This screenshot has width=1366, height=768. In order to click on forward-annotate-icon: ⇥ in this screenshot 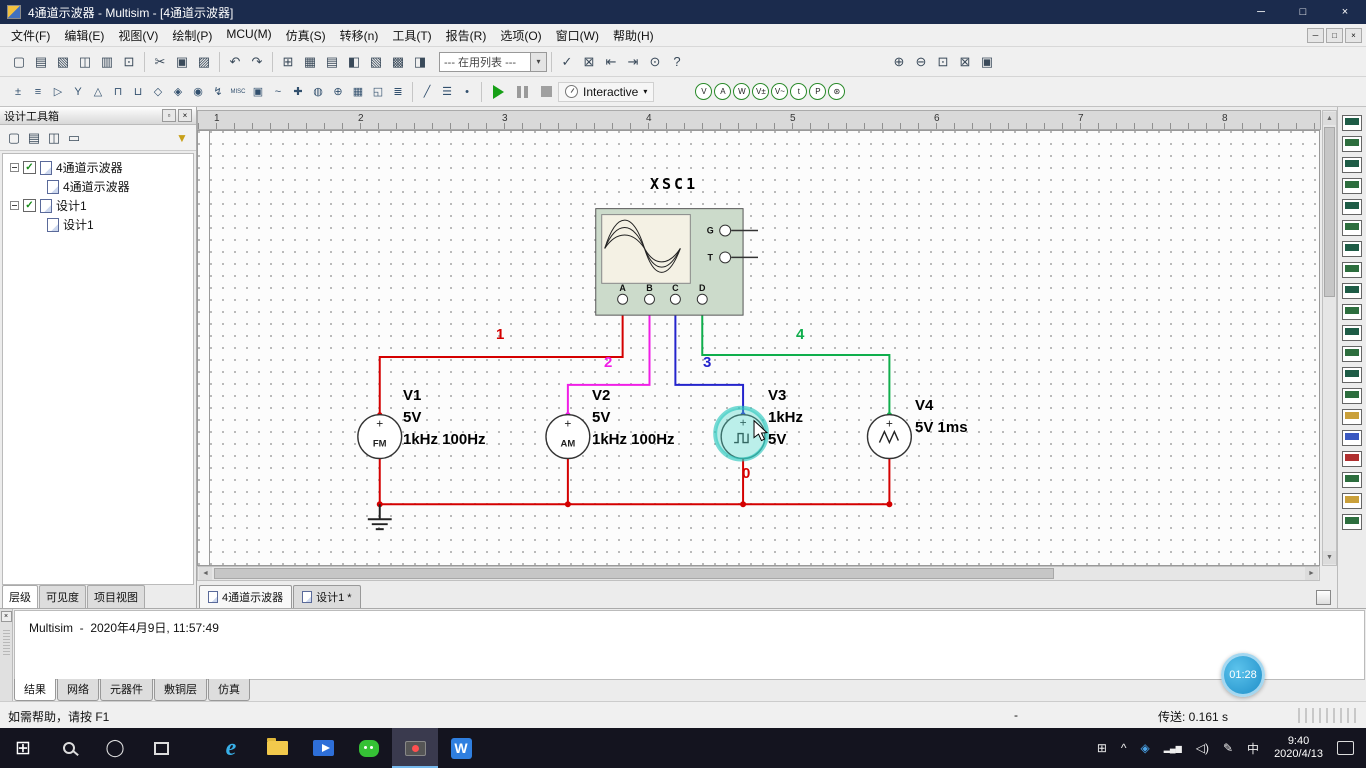, I will do `click(633, 62)`.